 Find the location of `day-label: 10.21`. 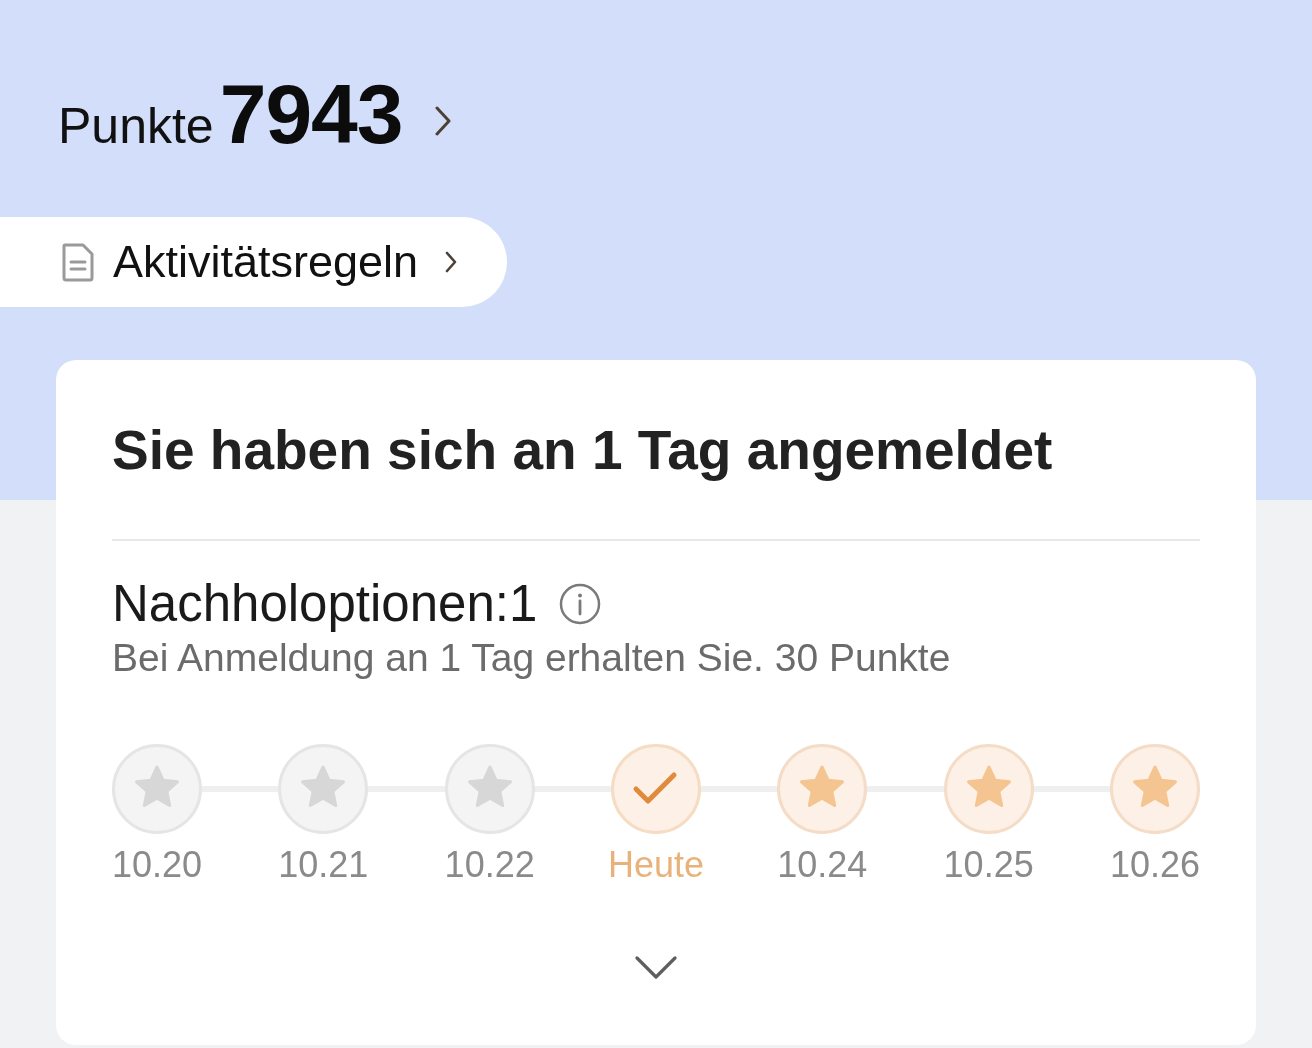

day-label: 10.21 is located at coordinates (323, 865).